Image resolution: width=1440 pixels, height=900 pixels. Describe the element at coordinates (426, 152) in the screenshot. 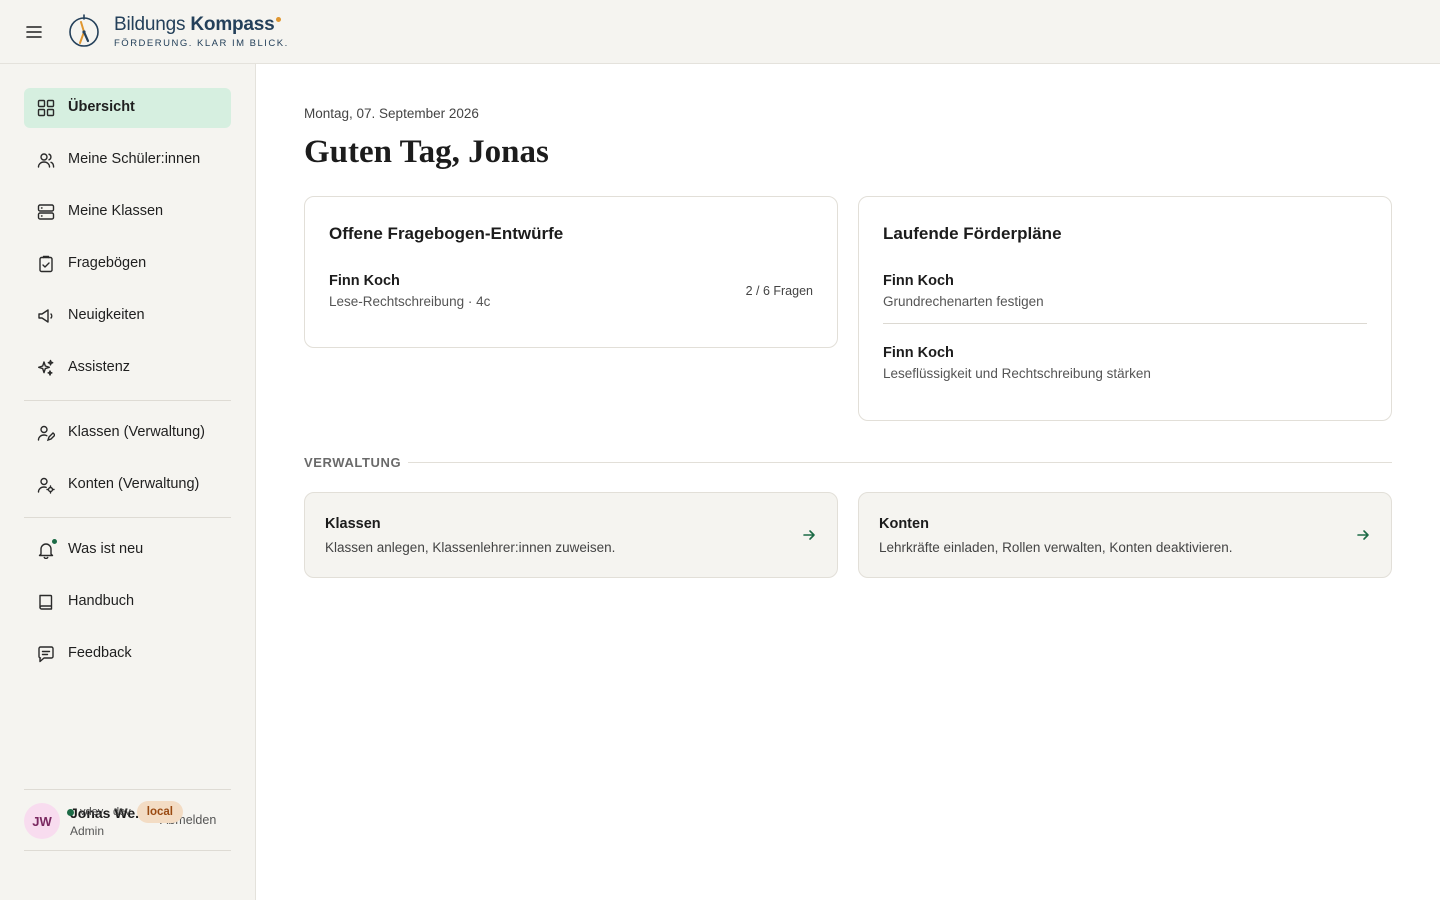

I see `page-title: Guten Tag, Jonas` at that location.